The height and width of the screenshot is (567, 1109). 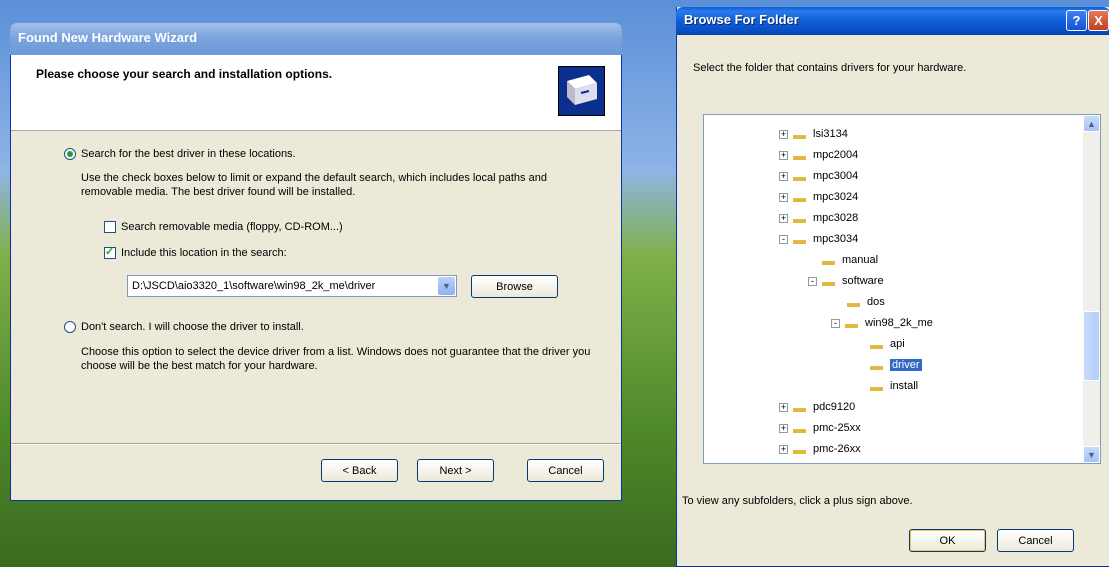 I want to click on tree-item-install: ▬ install, so click(x=894, y=386).